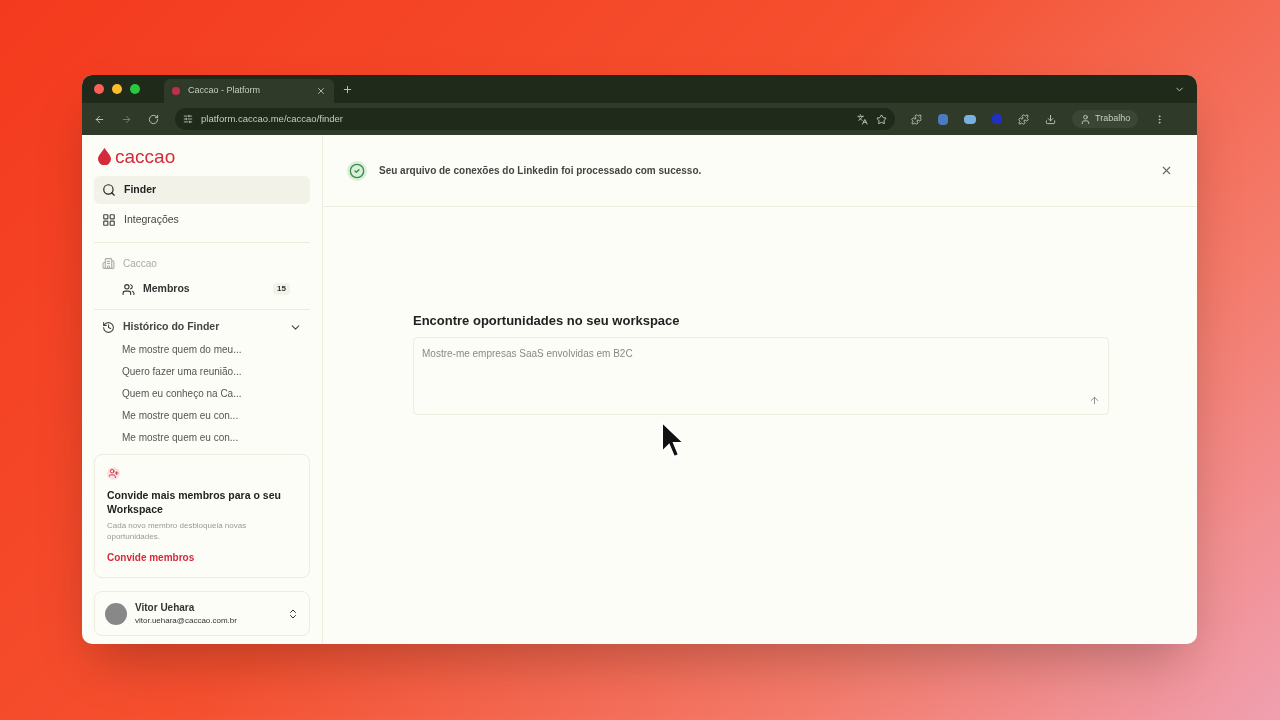 This screenshot has height=720, width=1280. What do you see at coordinates (202, 220) in the screenshot?
I see `nav-item: Integrações` at bounding box center [202, 220].